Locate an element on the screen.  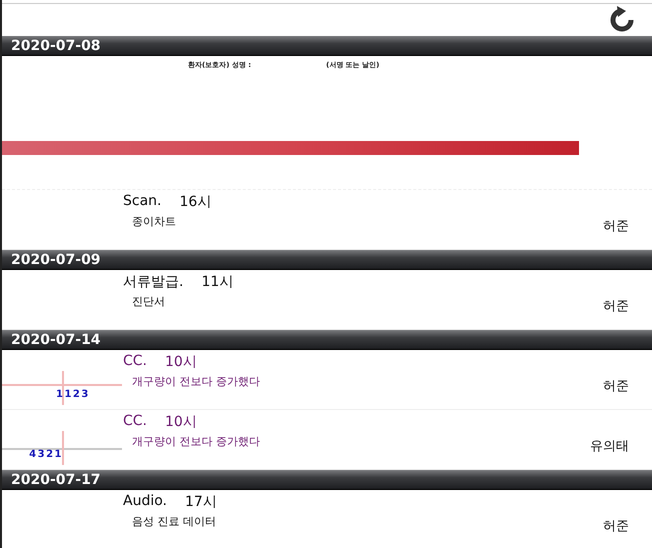
entry-time: 17시 is located at coordinates (201, 502).